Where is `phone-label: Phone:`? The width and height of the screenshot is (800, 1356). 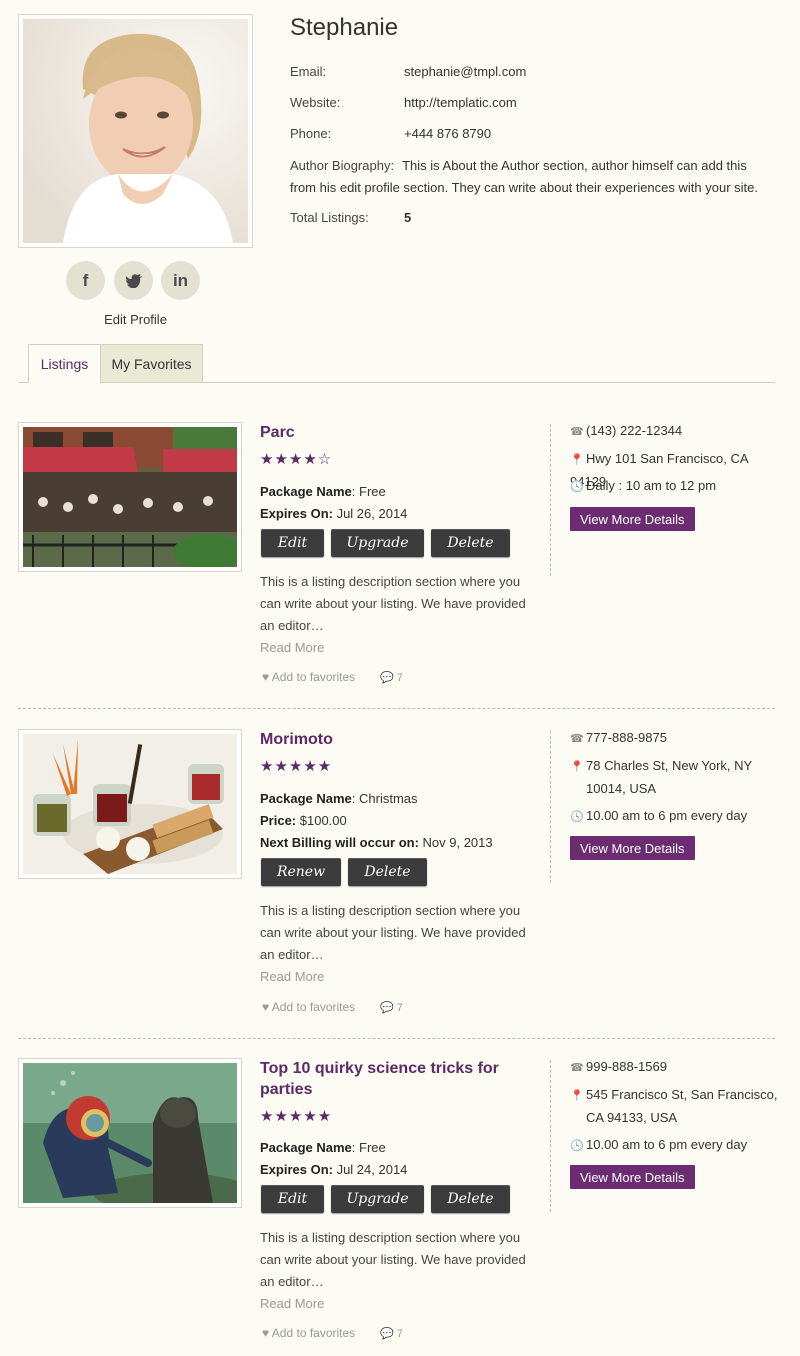 phone-label: Phone: is located at coordinates (311, 133).